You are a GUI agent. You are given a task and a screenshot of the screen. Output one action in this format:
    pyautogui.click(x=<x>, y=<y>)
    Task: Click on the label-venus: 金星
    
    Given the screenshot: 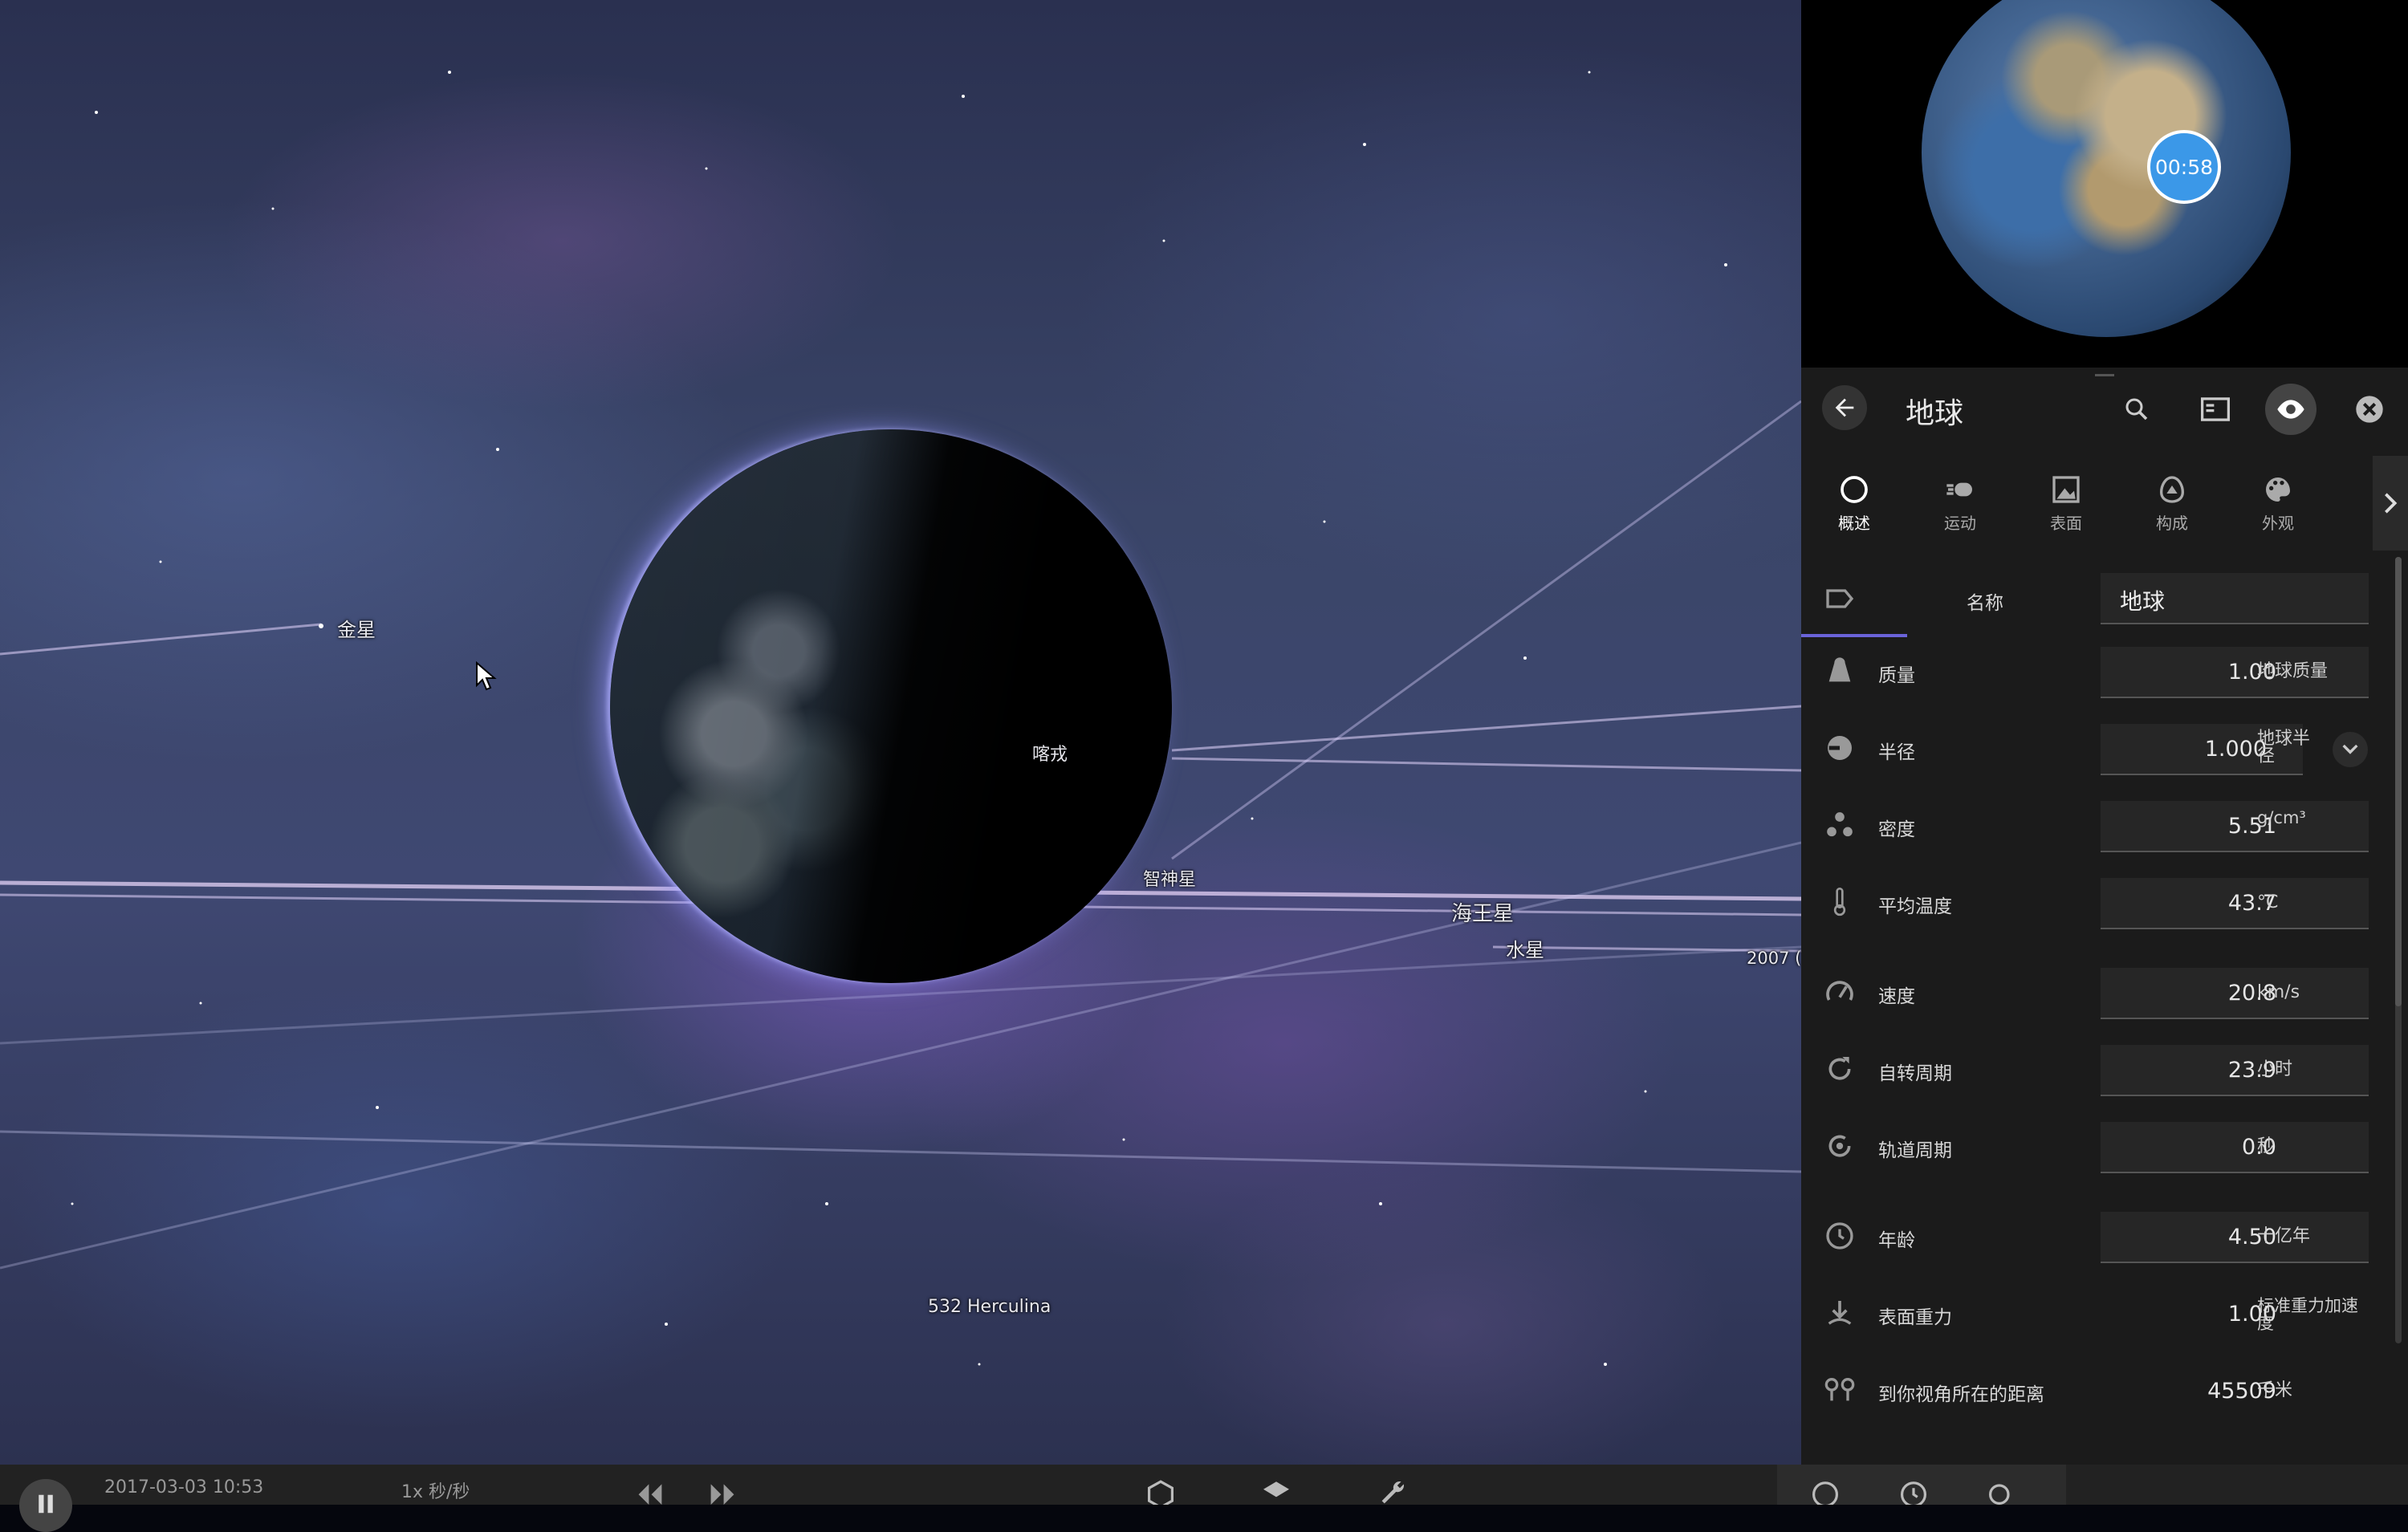 What is the action you would take?
    pyautogui.click(x=356, y=628)
    